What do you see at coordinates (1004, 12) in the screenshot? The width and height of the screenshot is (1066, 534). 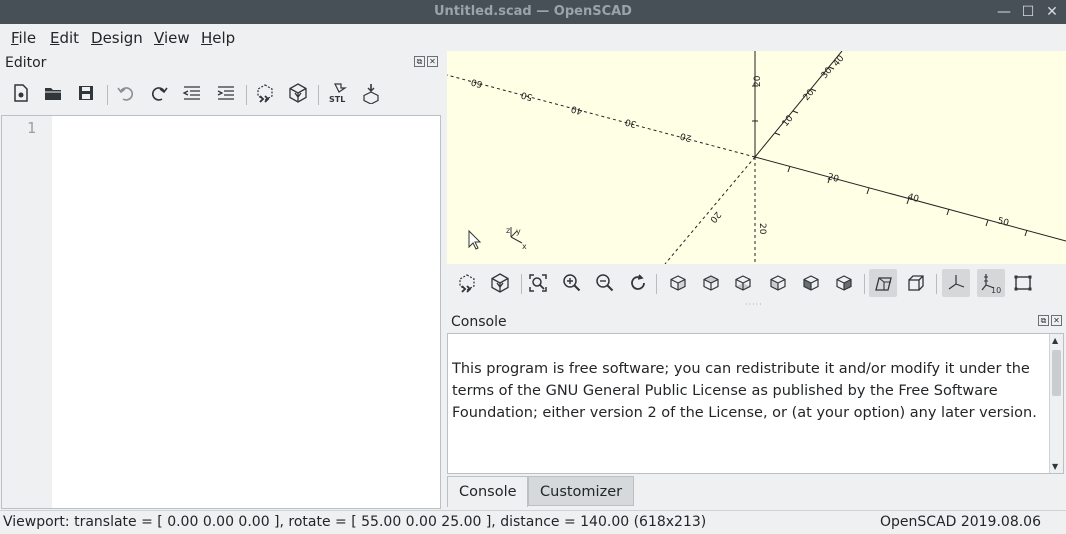 I see `minimize-button: —` at bounding box center [1004, 12].